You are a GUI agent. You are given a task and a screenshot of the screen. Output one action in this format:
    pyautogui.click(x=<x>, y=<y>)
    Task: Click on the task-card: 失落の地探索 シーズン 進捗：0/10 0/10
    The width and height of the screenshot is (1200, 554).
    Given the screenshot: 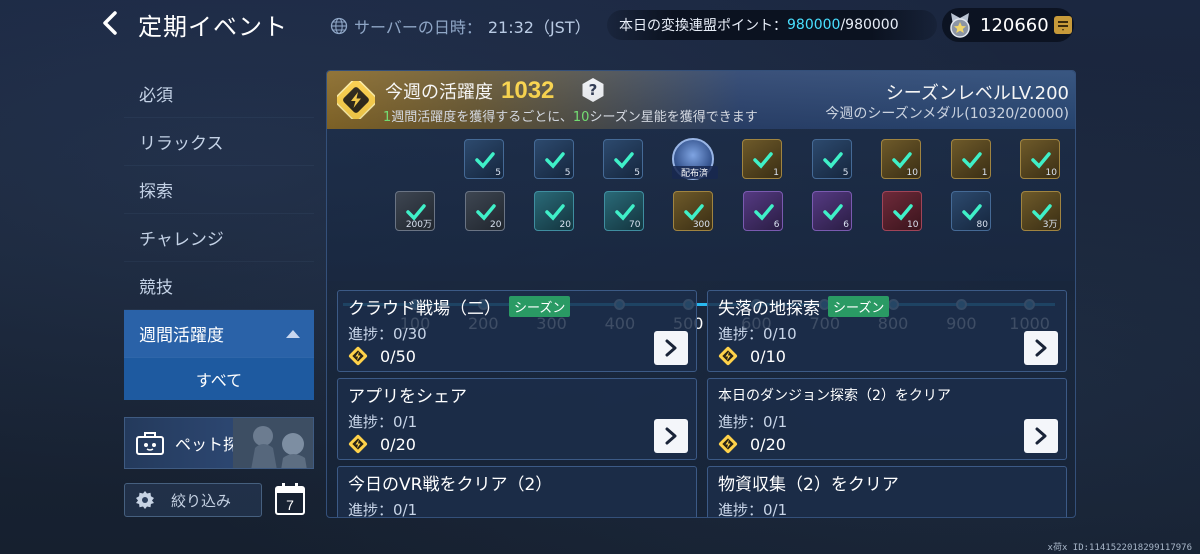 What is the action you would take?
    pyautogui.click(x=887, y=331)
    